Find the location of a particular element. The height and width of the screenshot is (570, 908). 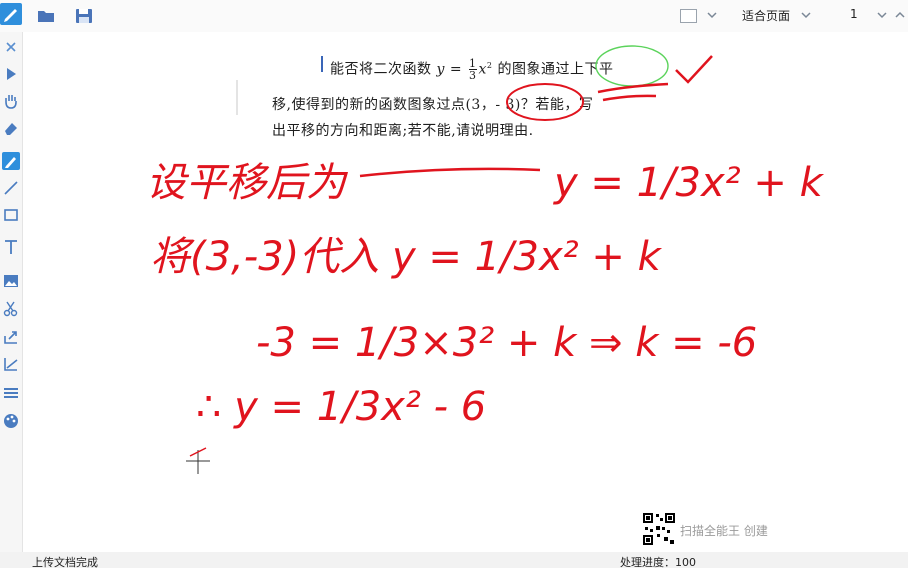

view-mode-select: 适合页面 is located at coordinates (766, 15).